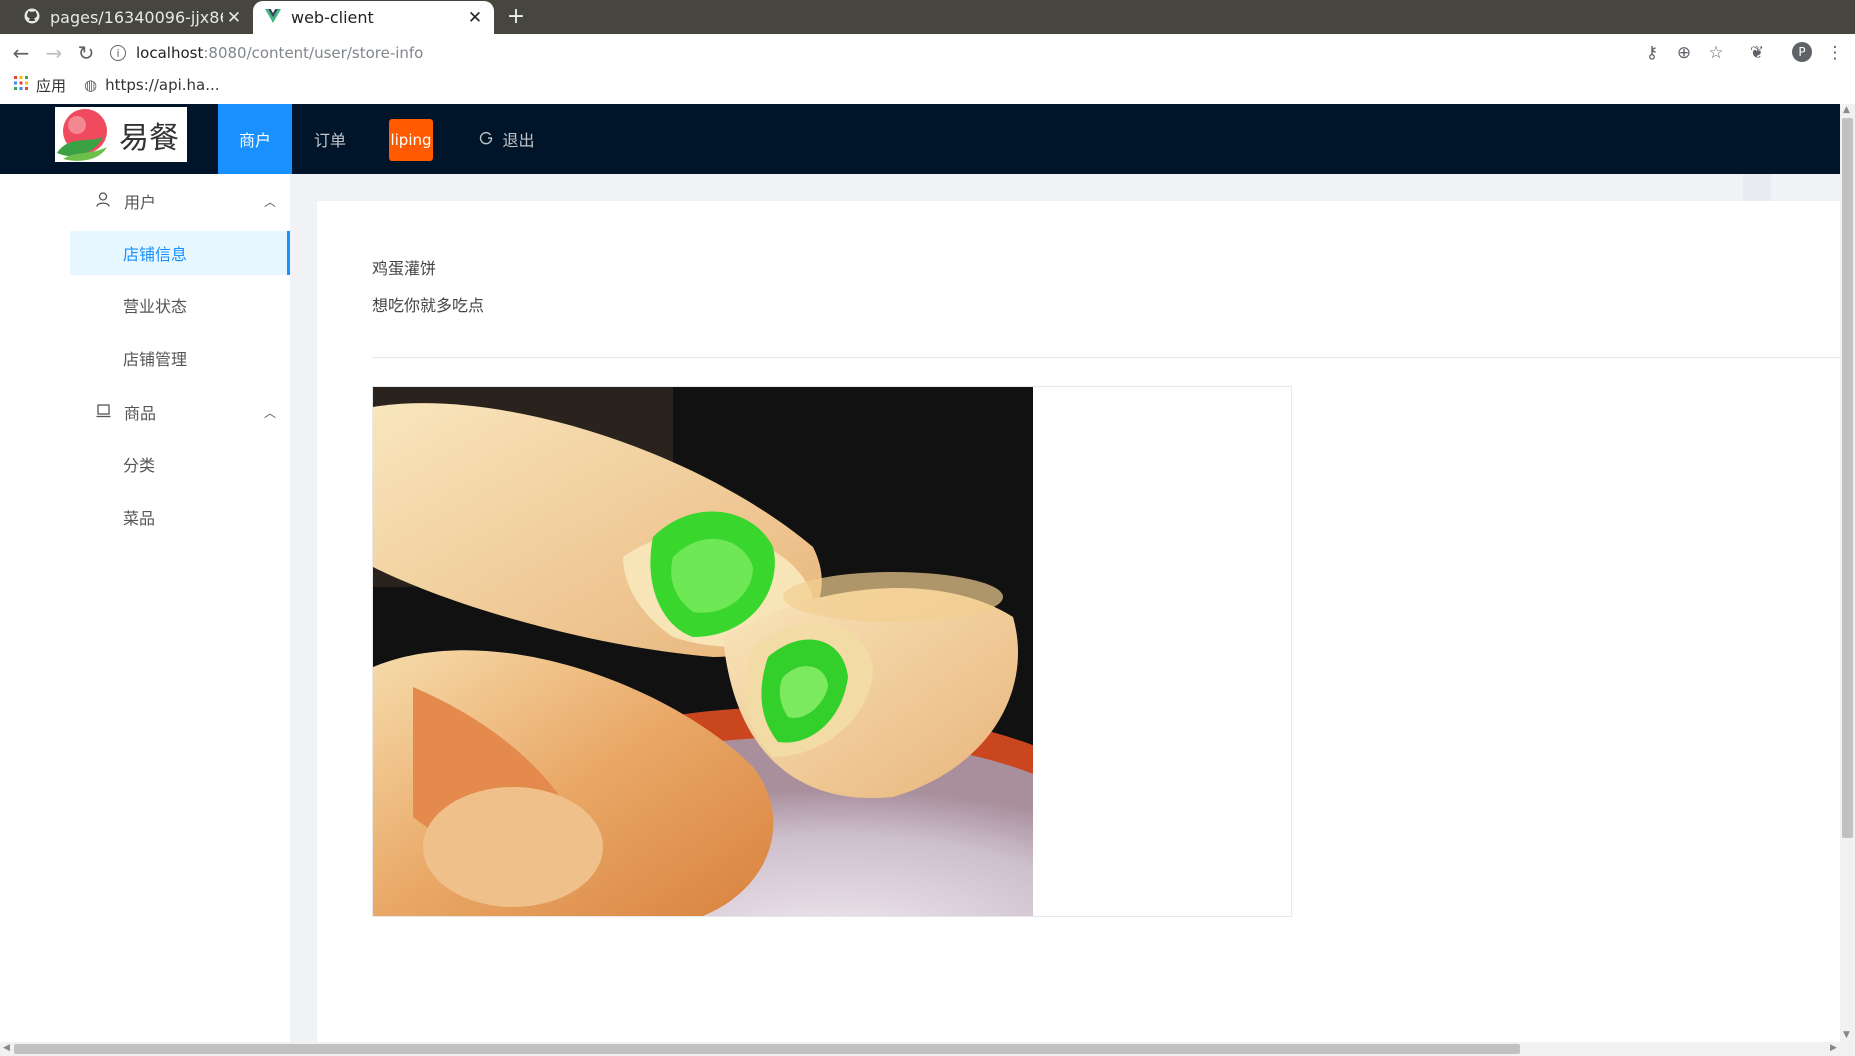  What do you see at coordinates (313, 53) in the screenshot?
I see `url-path: :8080/content/user/store-info` at bounding box center [313, 53].